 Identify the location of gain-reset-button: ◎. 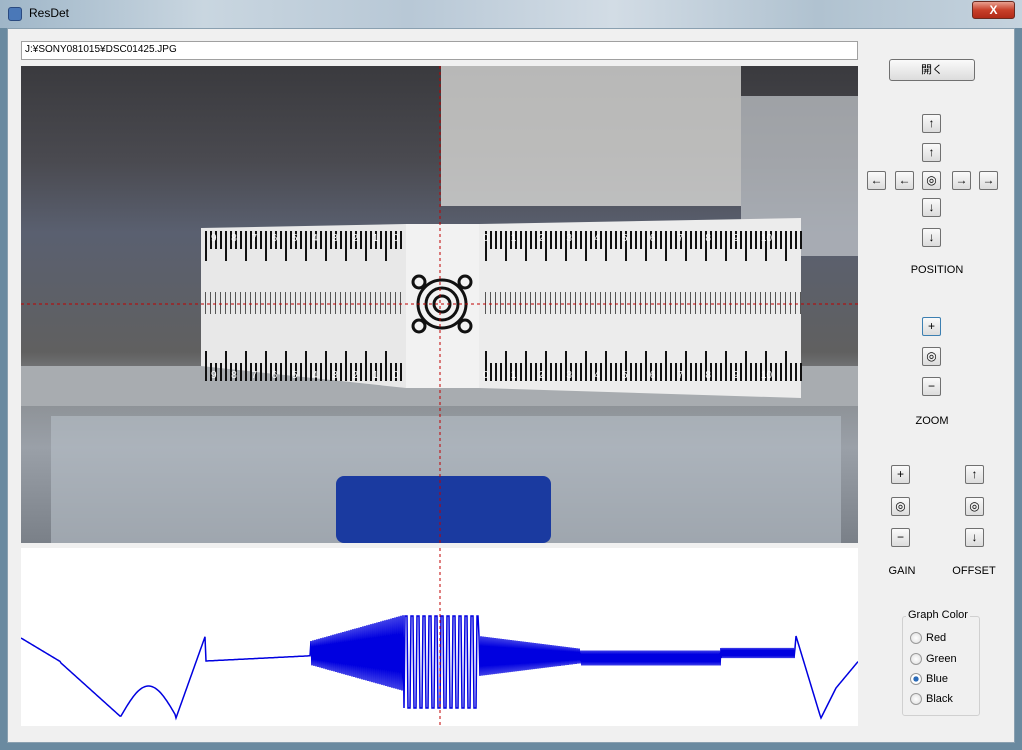
(900, 506).